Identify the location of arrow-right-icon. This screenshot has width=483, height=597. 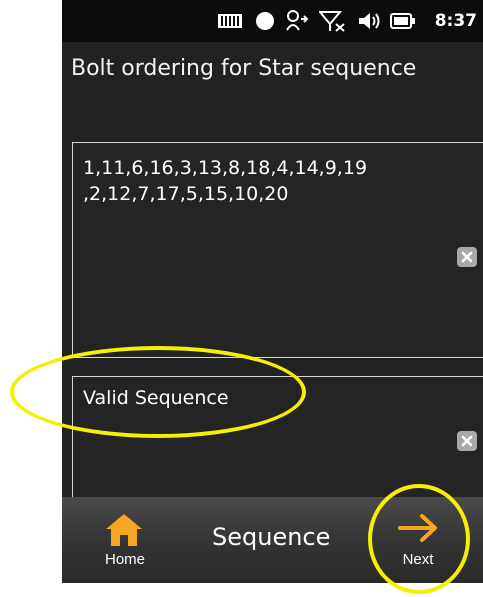
(418, 530).